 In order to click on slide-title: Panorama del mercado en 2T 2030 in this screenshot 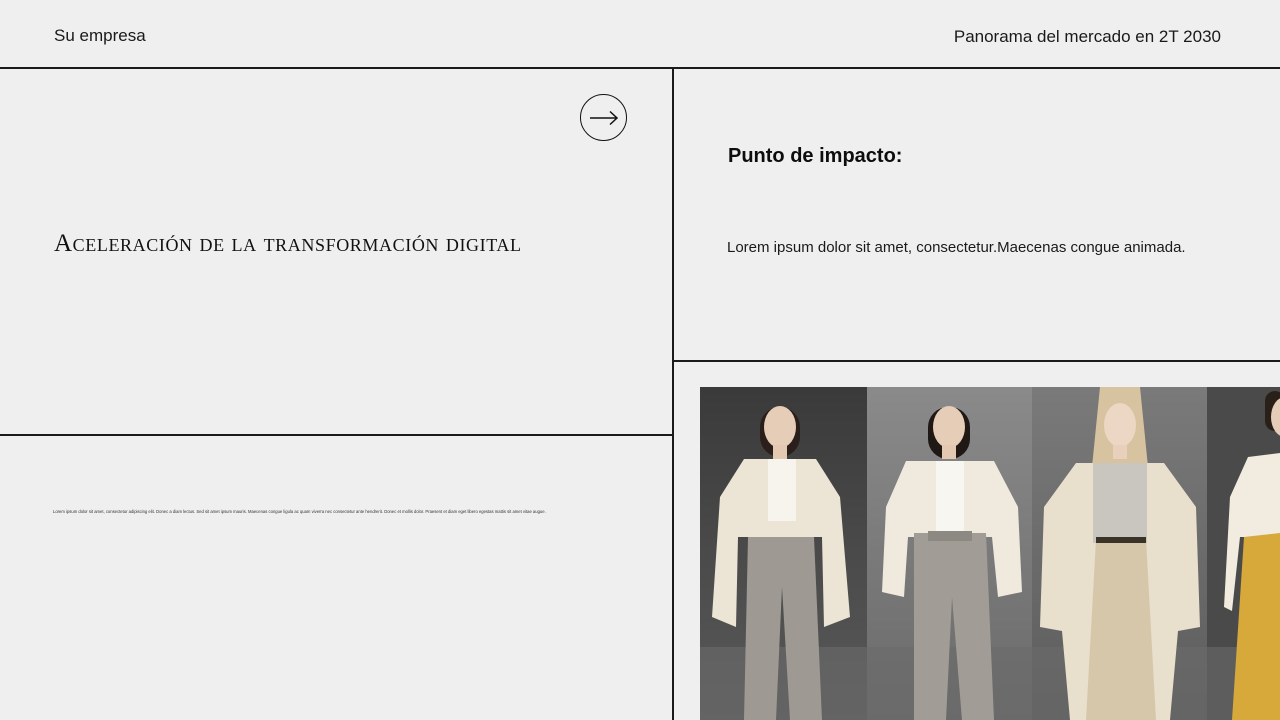, I will do `click(1087, 36)`.